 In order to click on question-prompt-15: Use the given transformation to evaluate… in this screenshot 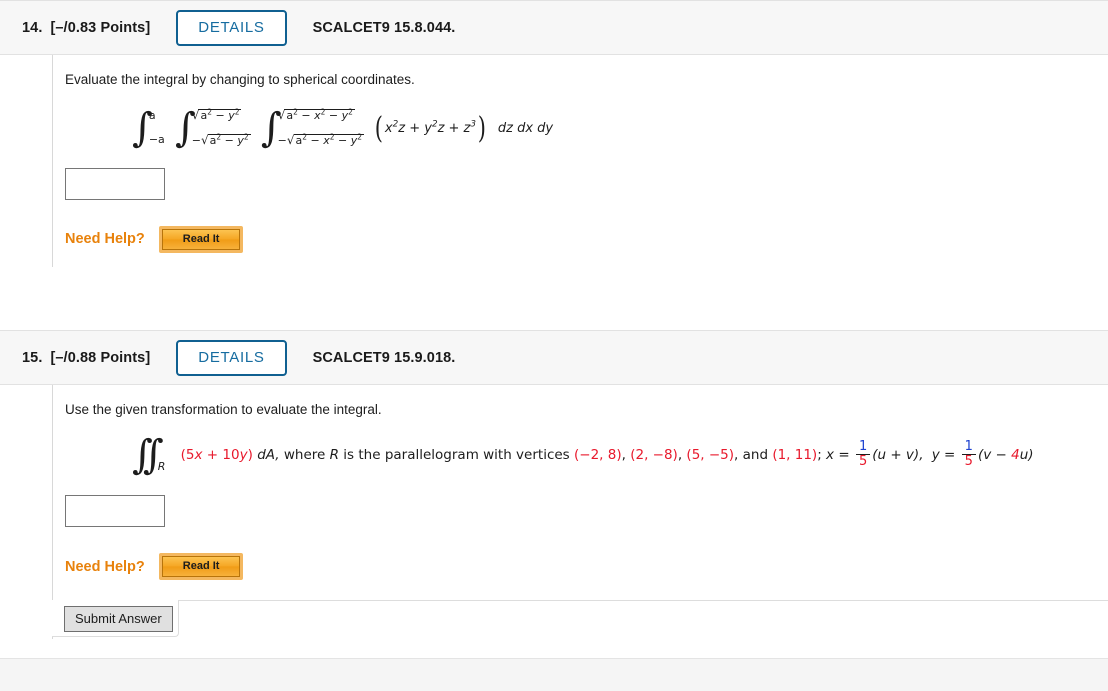, I will do `click(223, 409)`.